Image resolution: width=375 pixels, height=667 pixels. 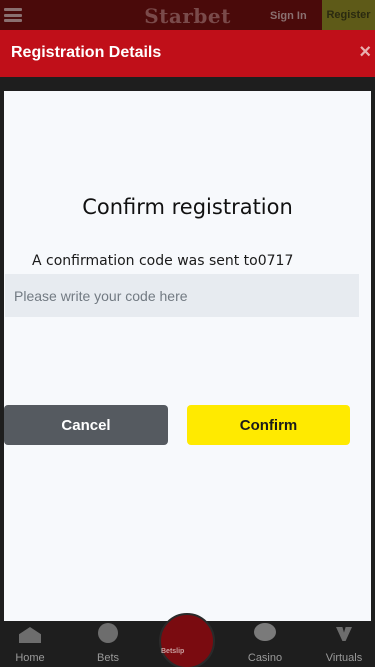 I want to click on bottom-navigation: Home Bets Betslip Casino Virtuals, so click(x=187, y=640).